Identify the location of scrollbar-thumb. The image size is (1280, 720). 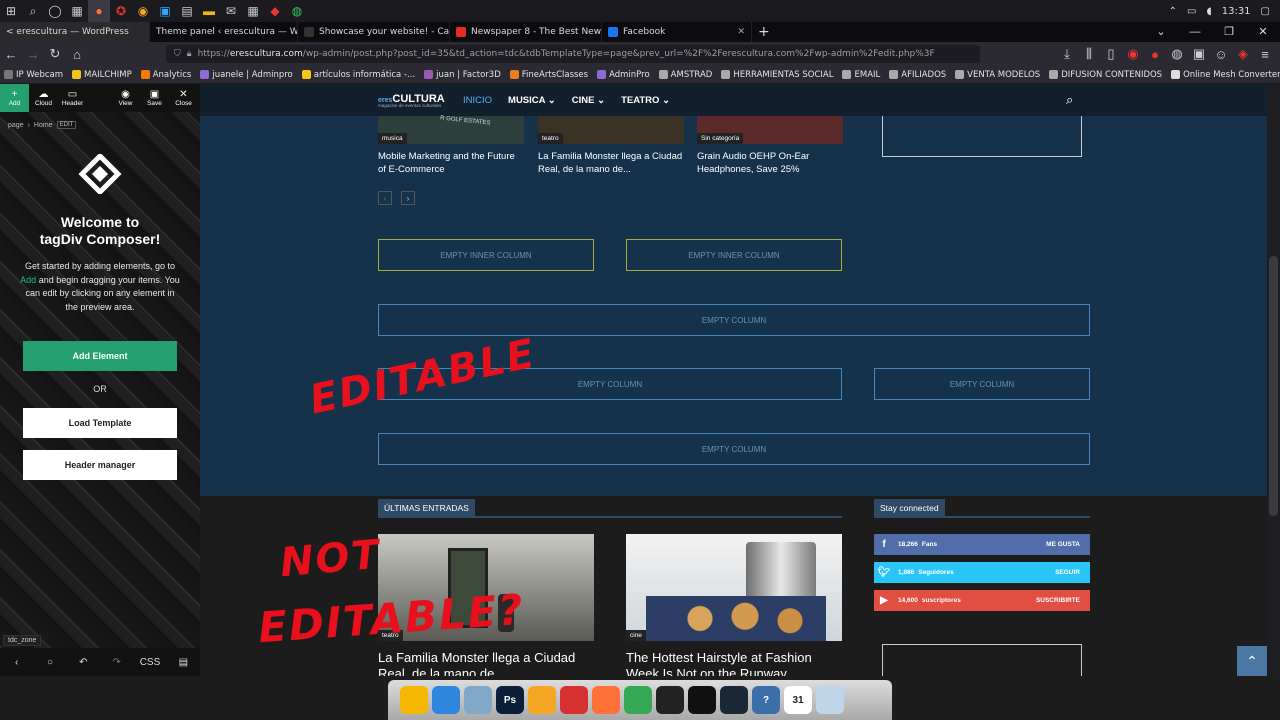
(1273, 386).